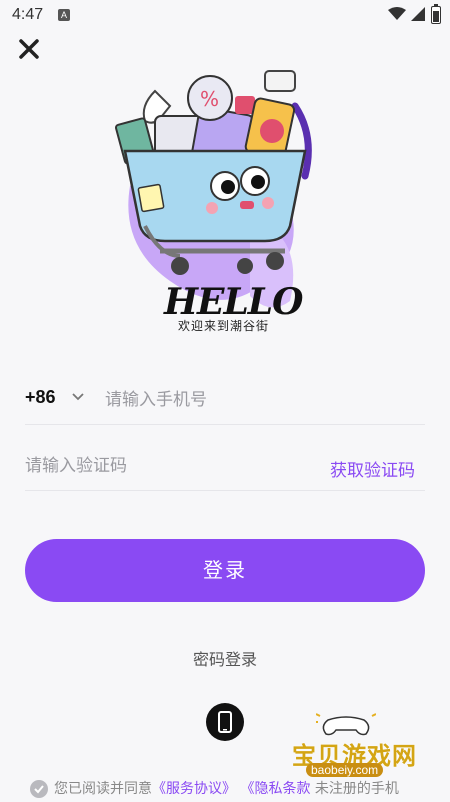 The width and height of the screenshot is (450, 802). I want to click on phone-number-input, so click(255, 400).